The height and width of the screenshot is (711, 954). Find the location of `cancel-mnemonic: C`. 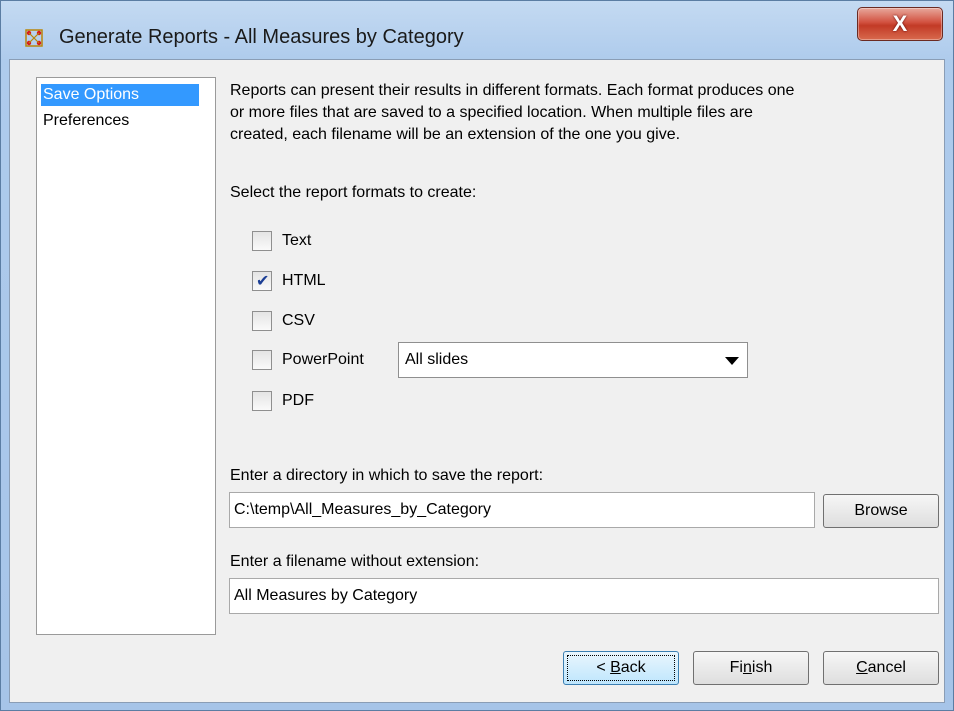

cancel-mnemonic: C is located at coordinates (862, 667).